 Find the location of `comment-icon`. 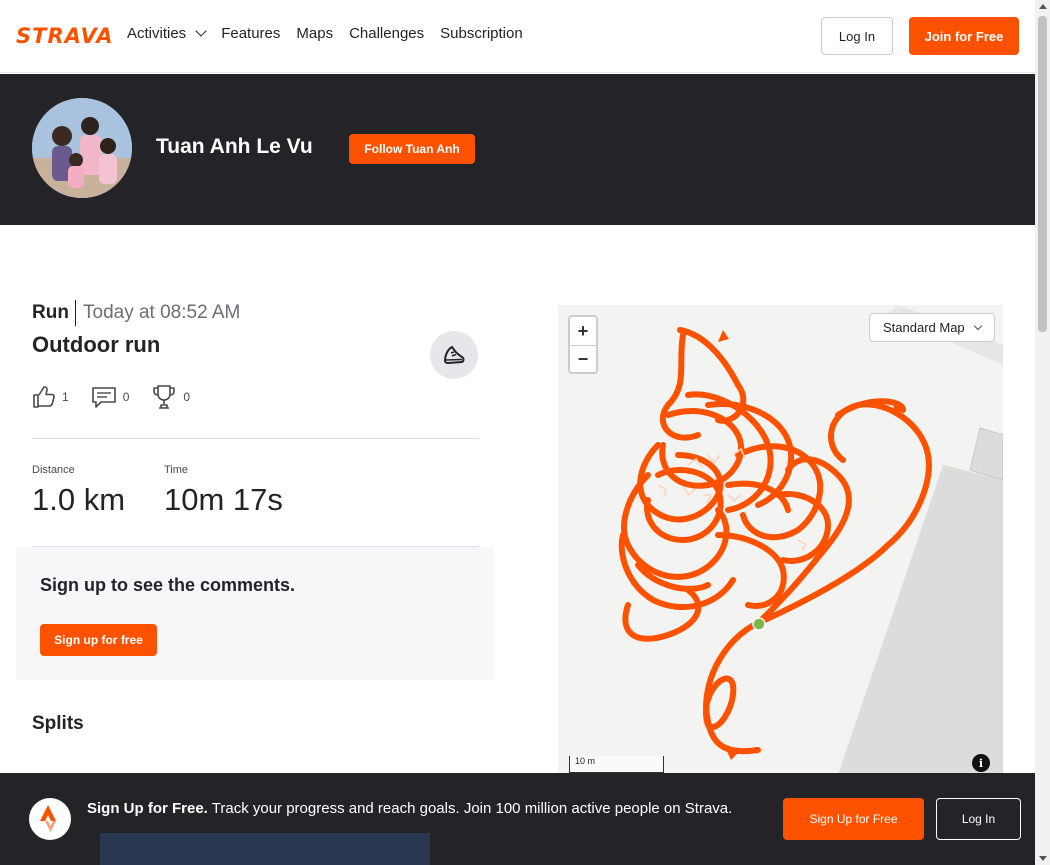

comment-icon is located at coordinates (103, 397).